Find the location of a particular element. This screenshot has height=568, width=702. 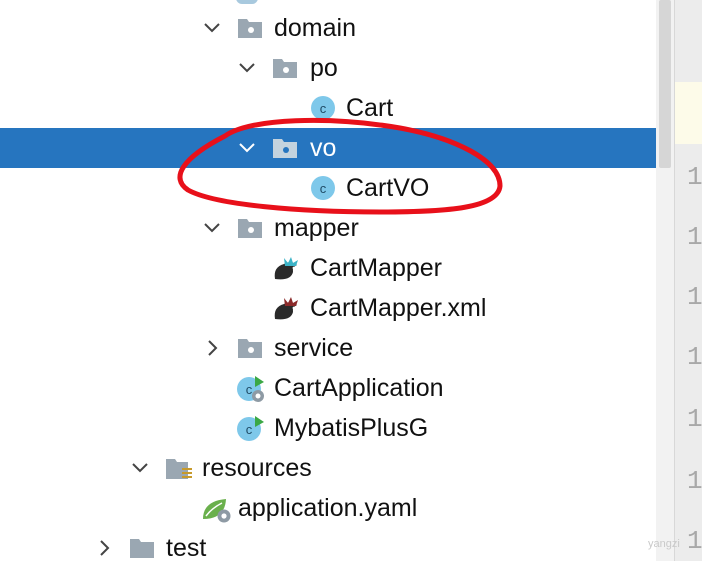

tree-item-mybatisplusg: c MybatisPlusG is located at coordinates (328, 428).